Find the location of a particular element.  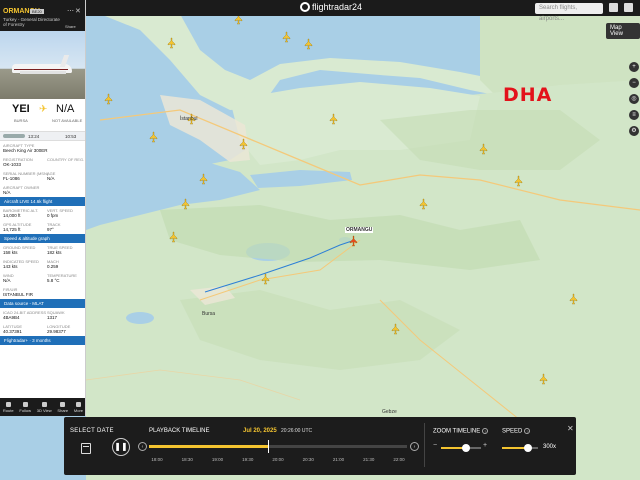

speed-knob is located at coordinates (527, 448).